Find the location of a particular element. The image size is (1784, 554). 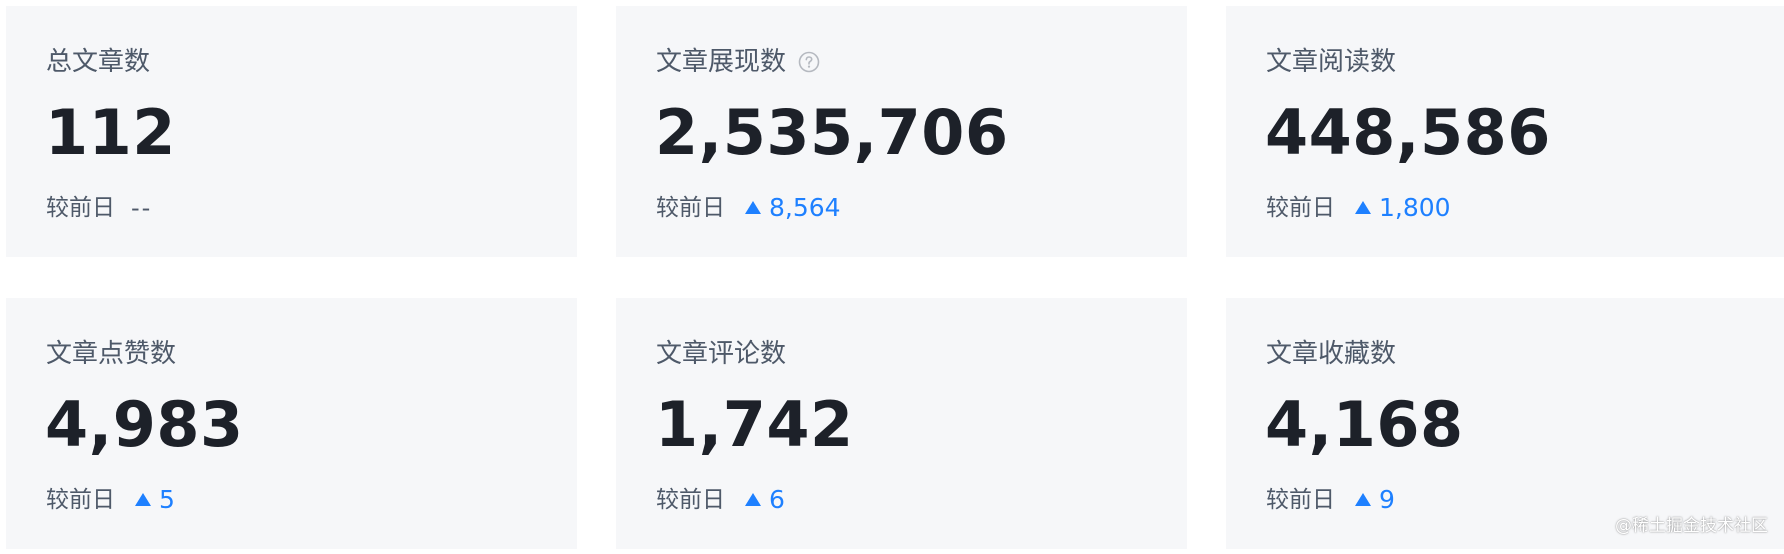

stat-label: 文章收藏数 is located at coordinates (1331, 354).